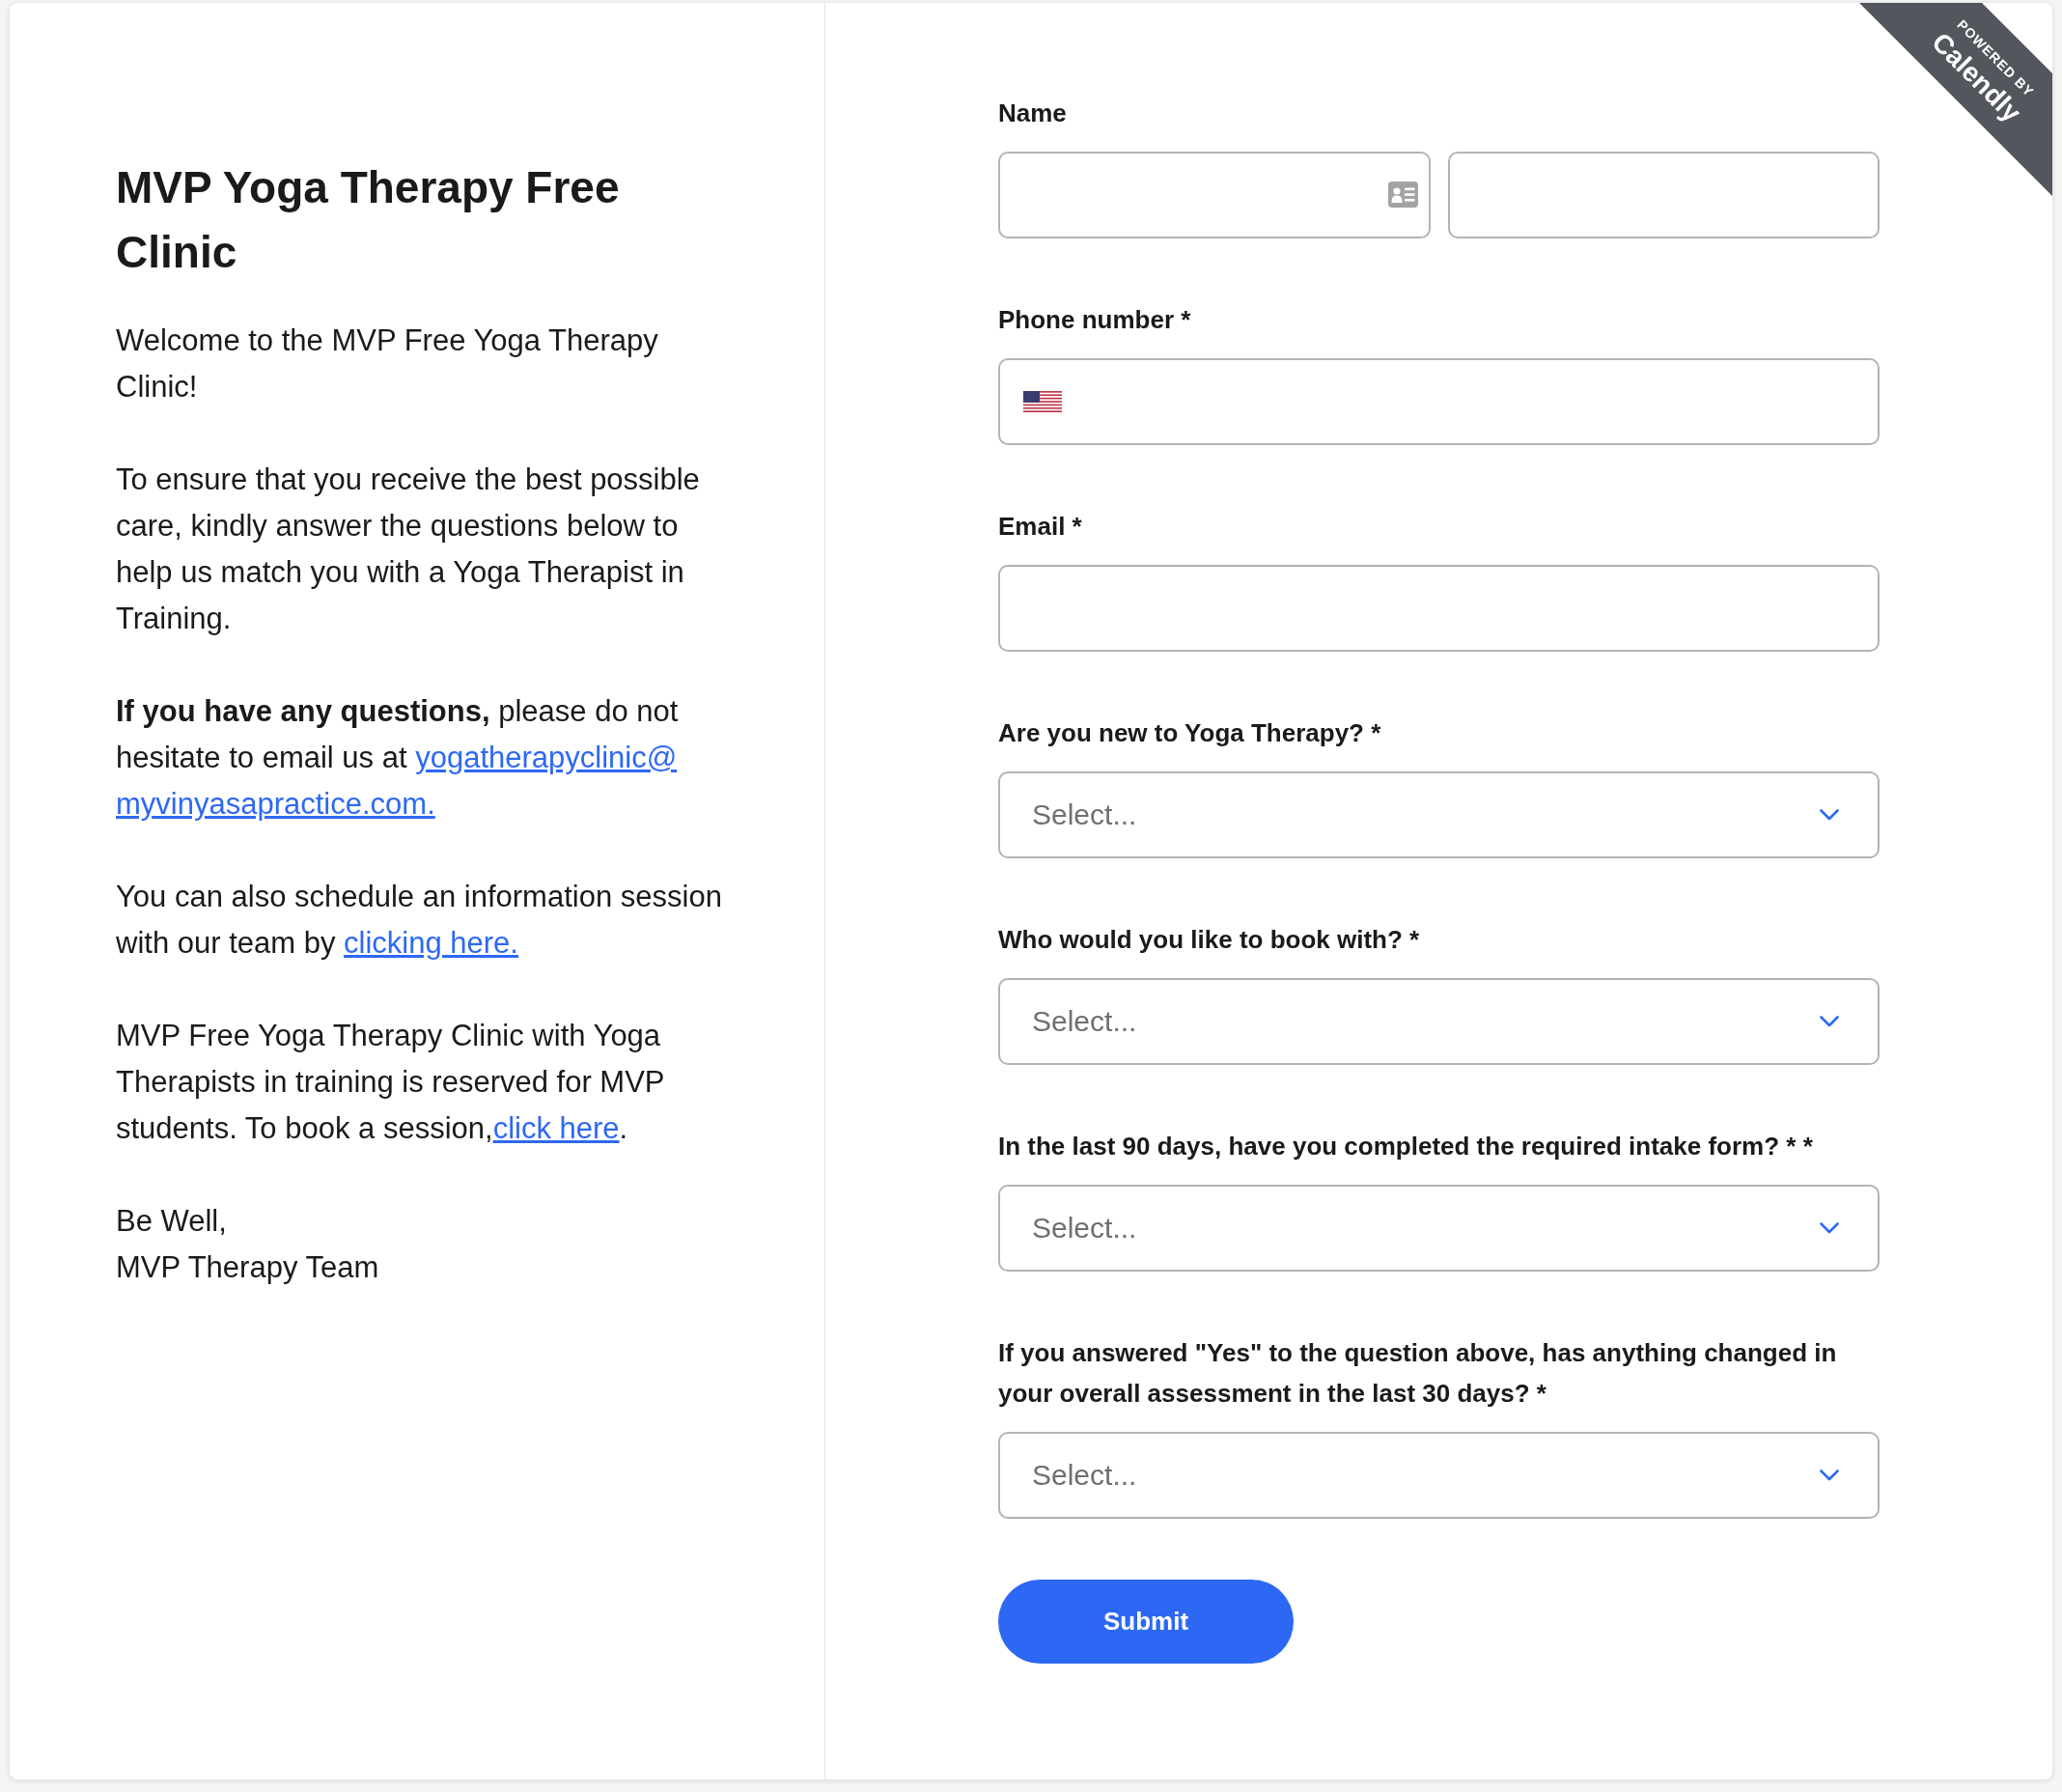 This screenshot has height=1792, width=2062. What do you see at coordinates (1402, 195) in the screenshot?
I see `contact-card-icon` at bounding box center [1402, 195].